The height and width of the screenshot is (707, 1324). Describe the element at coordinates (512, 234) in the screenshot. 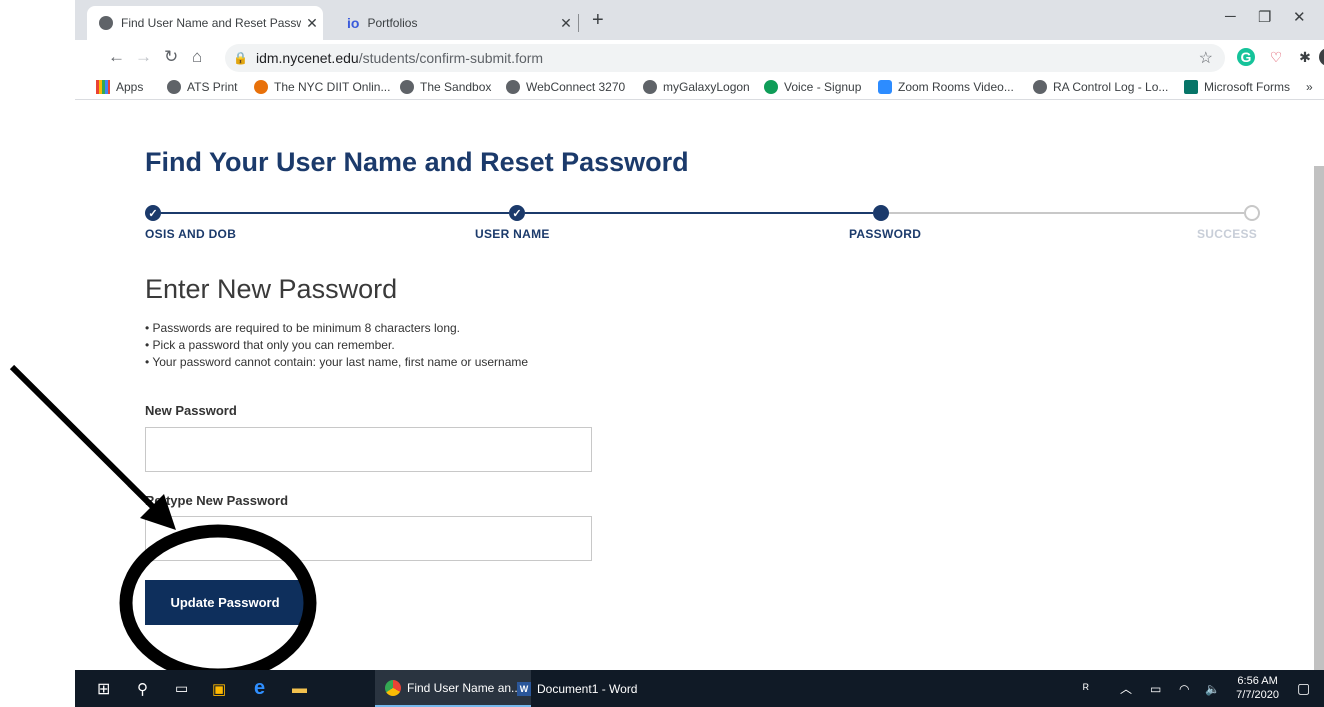

I see `step-label-user-name: USER NAME` at that location.